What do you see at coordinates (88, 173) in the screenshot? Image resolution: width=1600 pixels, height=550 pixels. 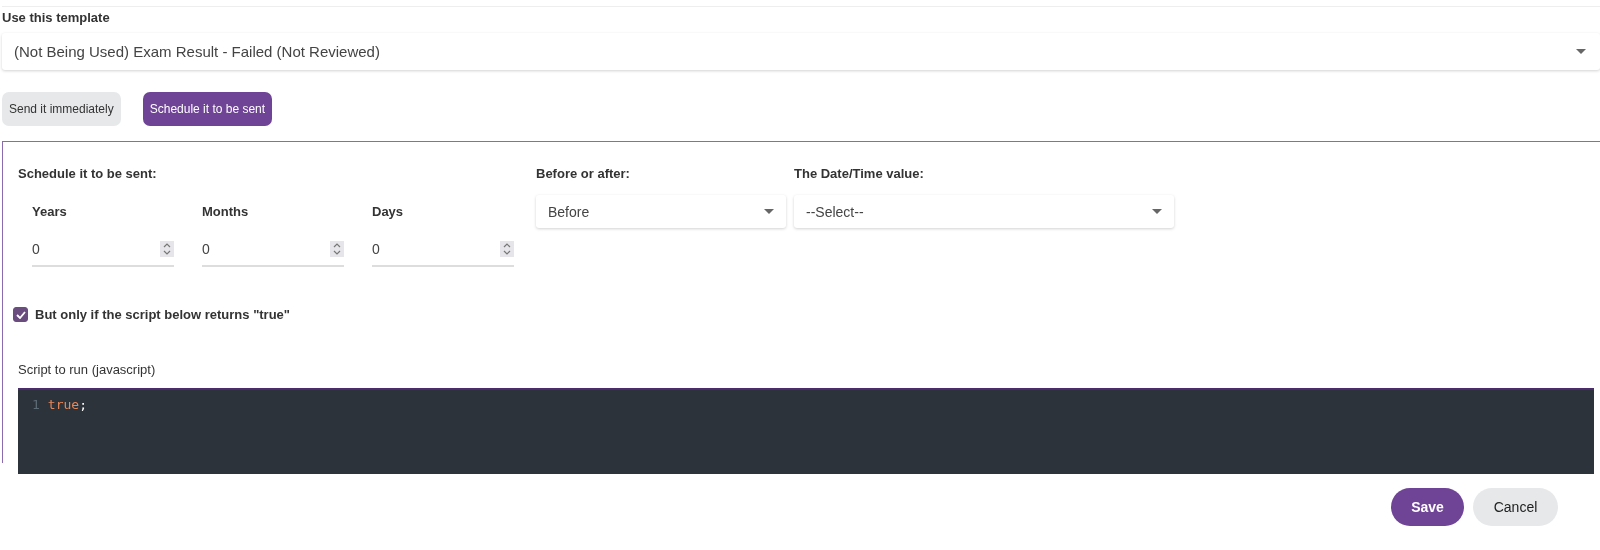 I see `schedule-label: Schedule it to be sent:` at bounding box center [88, 173].